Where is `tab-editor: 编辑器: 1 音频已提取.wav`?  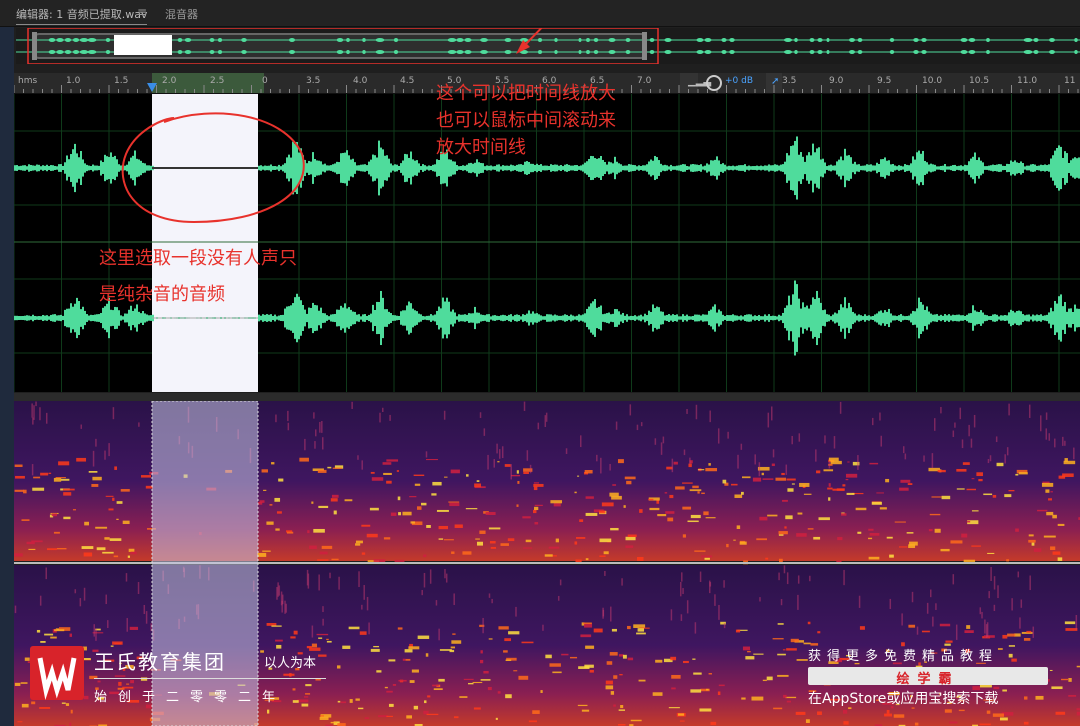
tab-editor: 编辑器: 1 音频已提取.wav is located at coordinates (82, 15).